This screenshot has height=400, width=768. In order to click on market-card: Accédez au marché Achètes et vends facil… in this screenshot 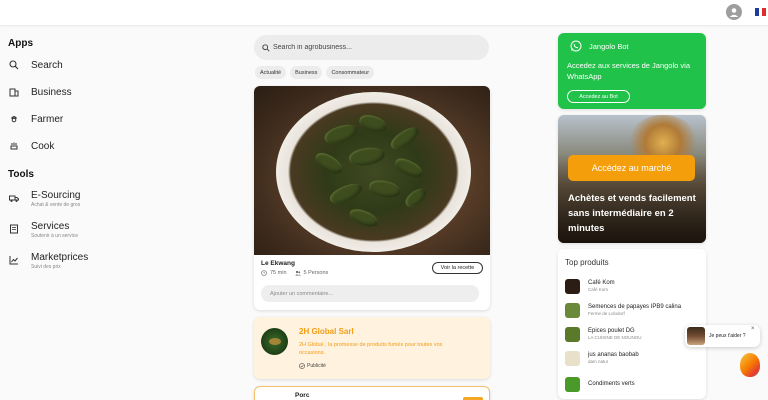, I will do `click(632, 179)`.